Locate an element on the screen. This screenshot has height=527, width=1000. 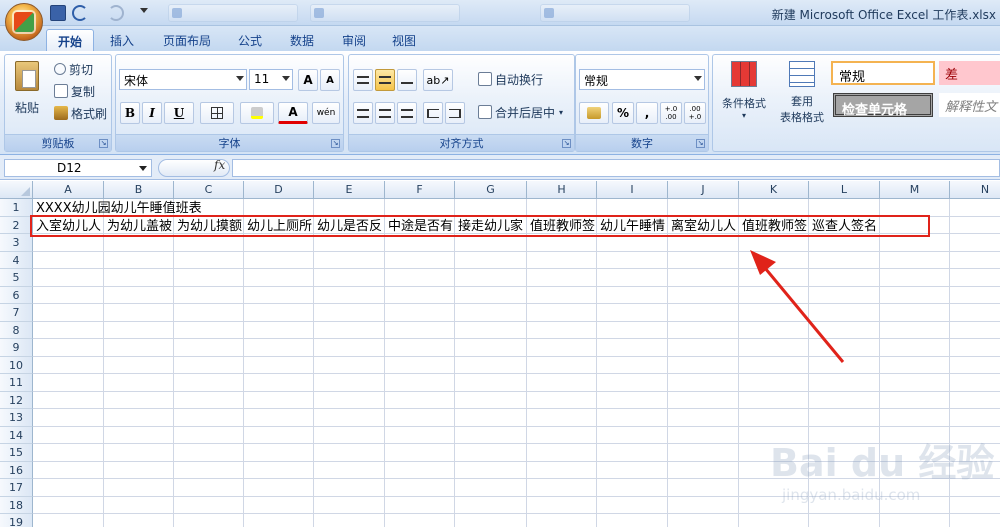
conditional-format-button: 条件格式 ▾ is located at coordinates (744, 94).